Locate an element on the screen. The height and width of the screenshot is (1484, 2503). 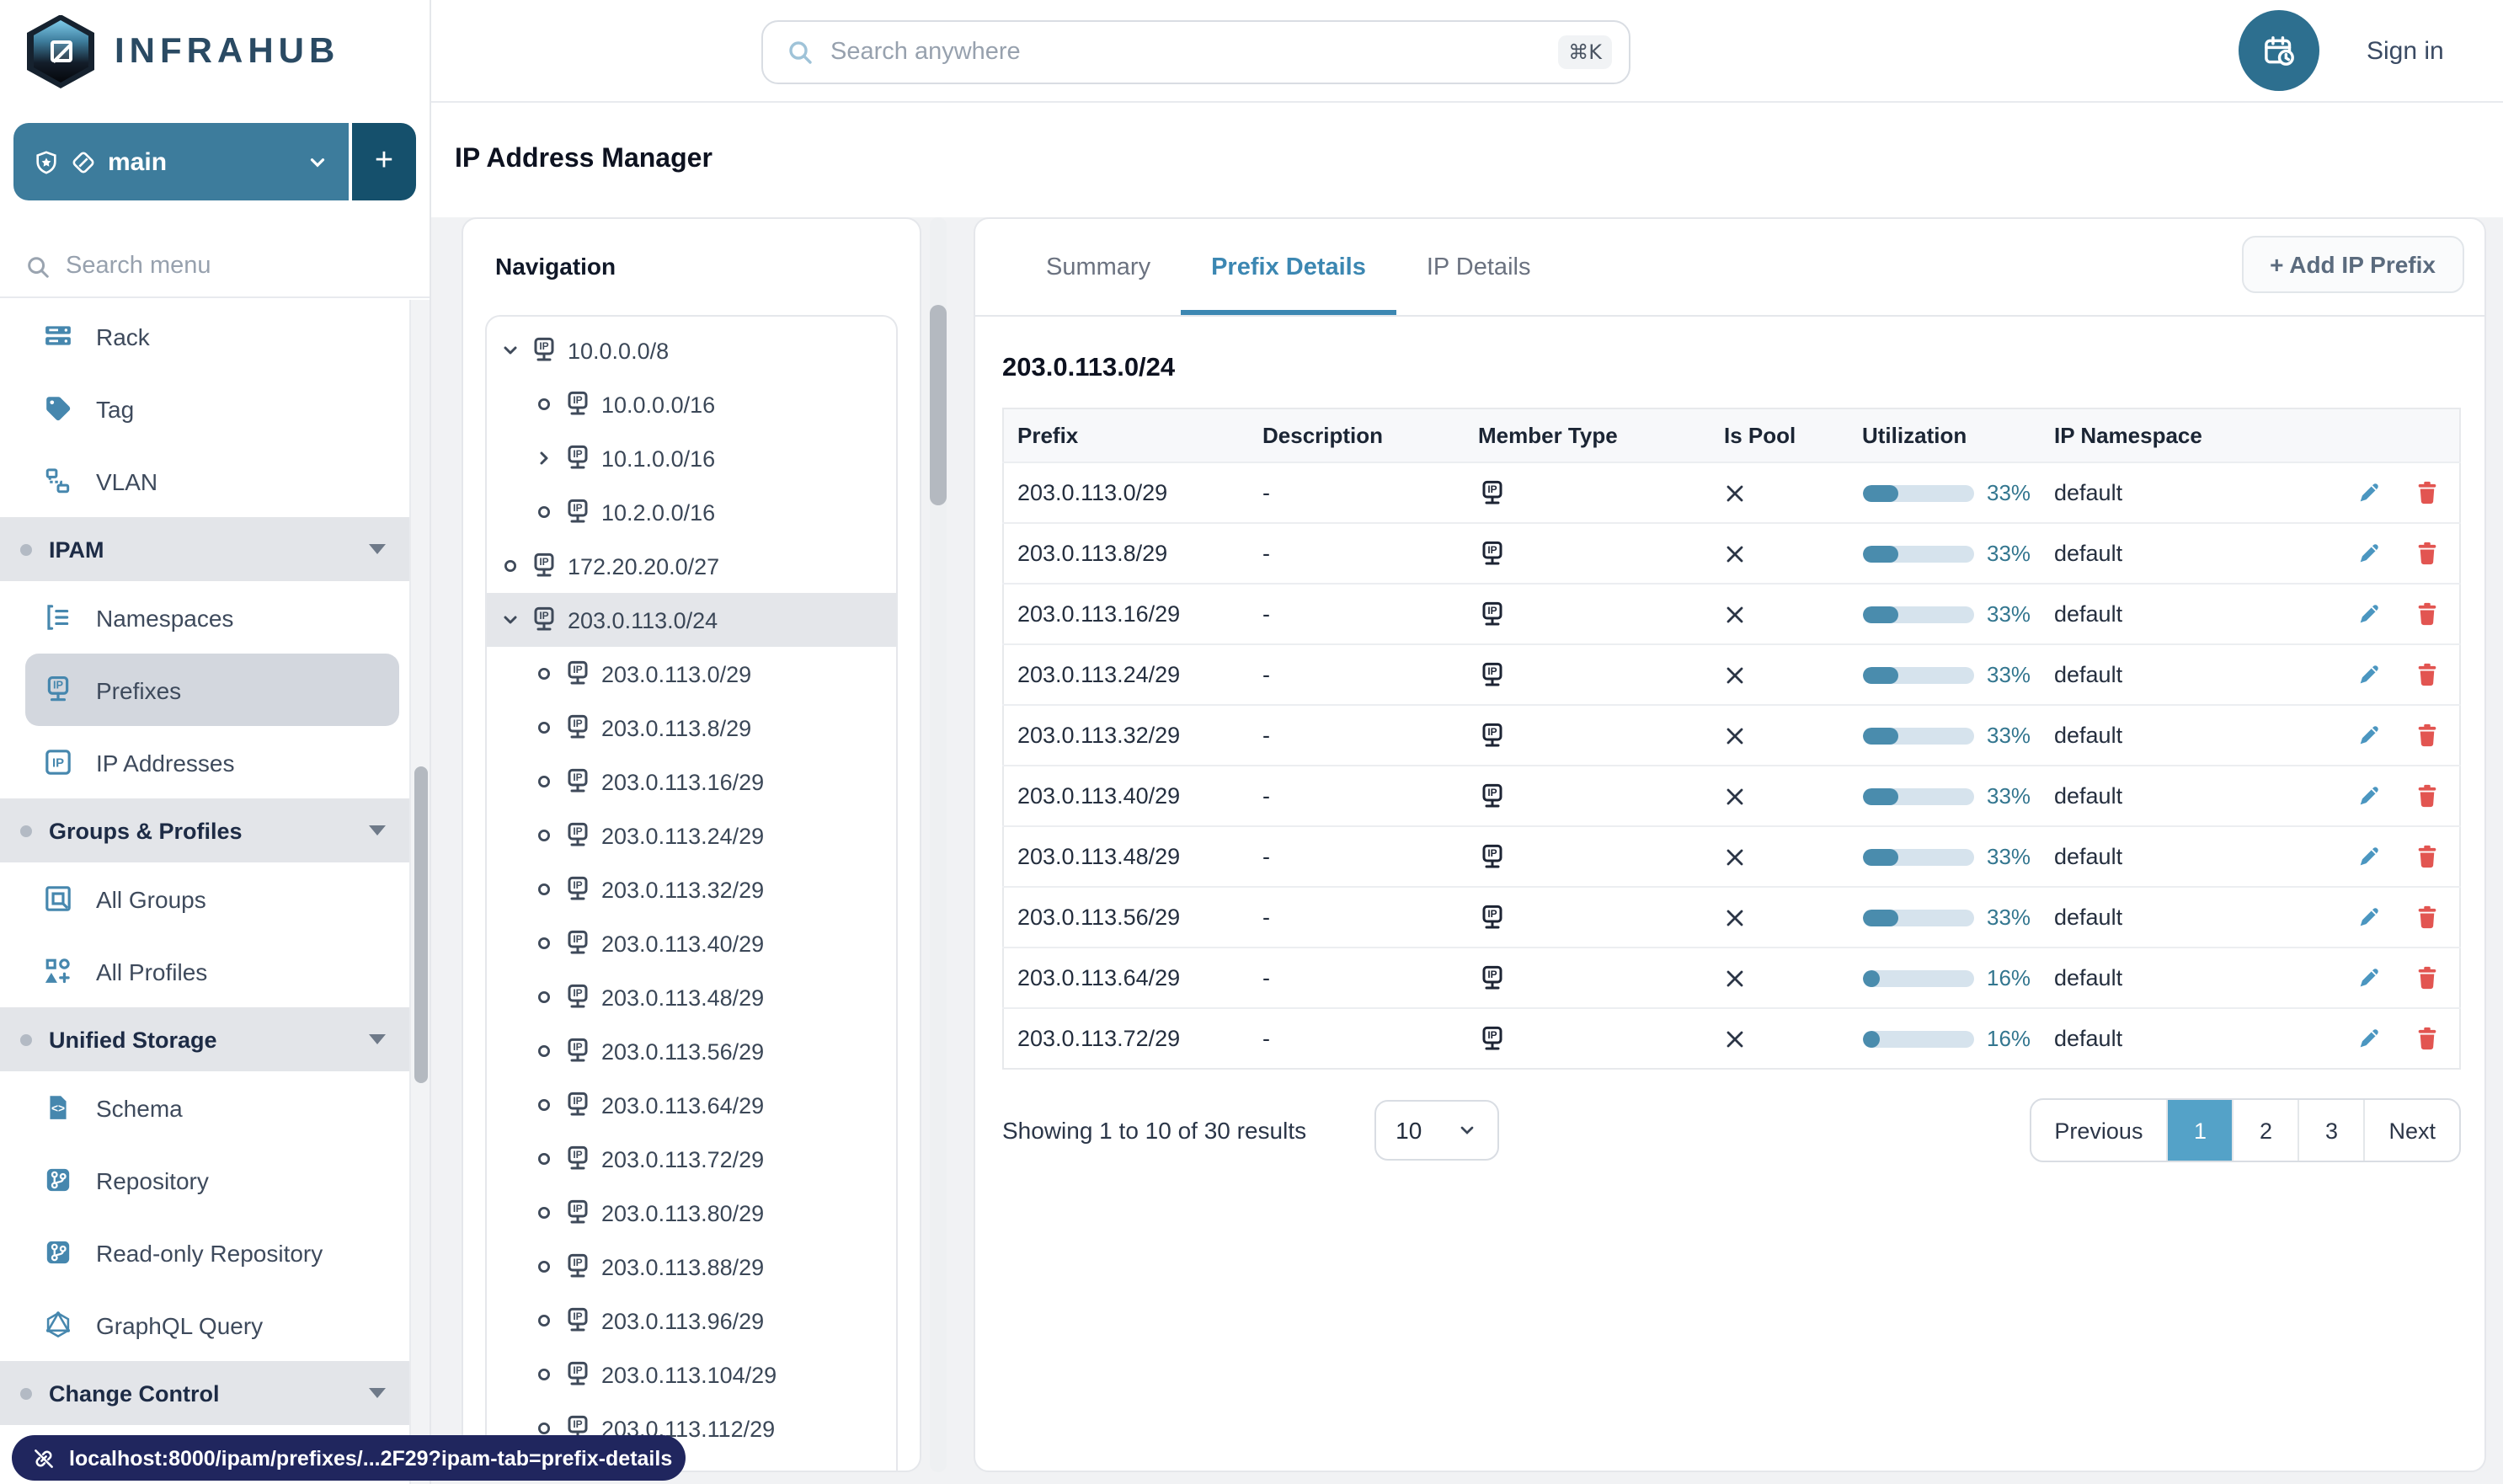
sidebar-item-all-profiles: All Profiles is located at coordinates (204, 971).